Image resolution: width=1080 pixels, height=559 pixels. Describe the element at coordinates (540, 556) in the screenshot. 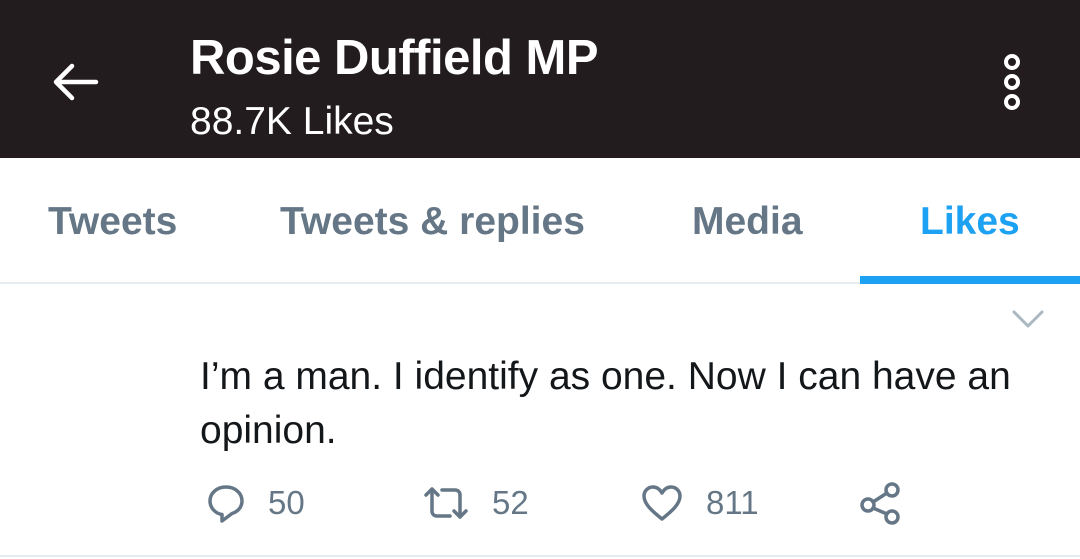

I see `tweet-divider` at that location.